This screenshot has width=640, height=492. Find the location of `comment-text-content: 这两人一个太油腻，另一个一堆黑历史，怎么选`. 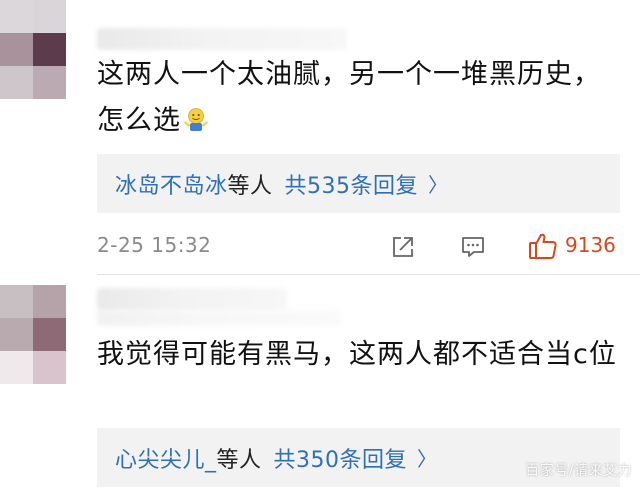

comment-text-content: 这两人一个太油腻，另一个一堆黑历史，怎么选 is located at coordinates (349, 97).